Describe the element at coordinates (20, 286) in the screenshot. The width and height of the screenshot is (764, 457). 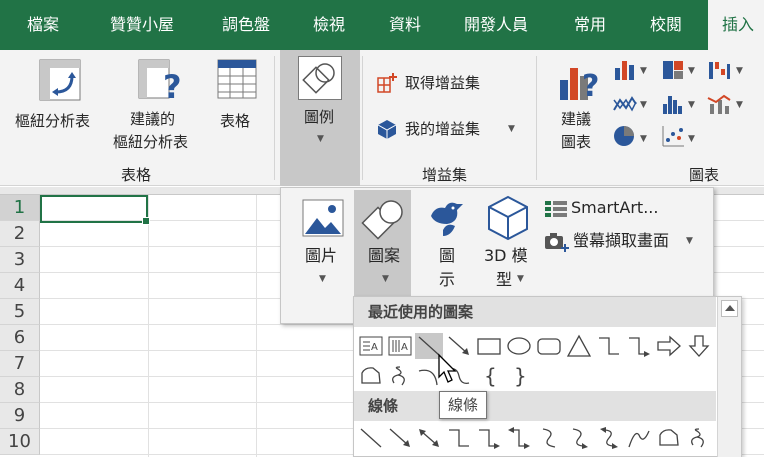
I see `row-header: 4` at that location.